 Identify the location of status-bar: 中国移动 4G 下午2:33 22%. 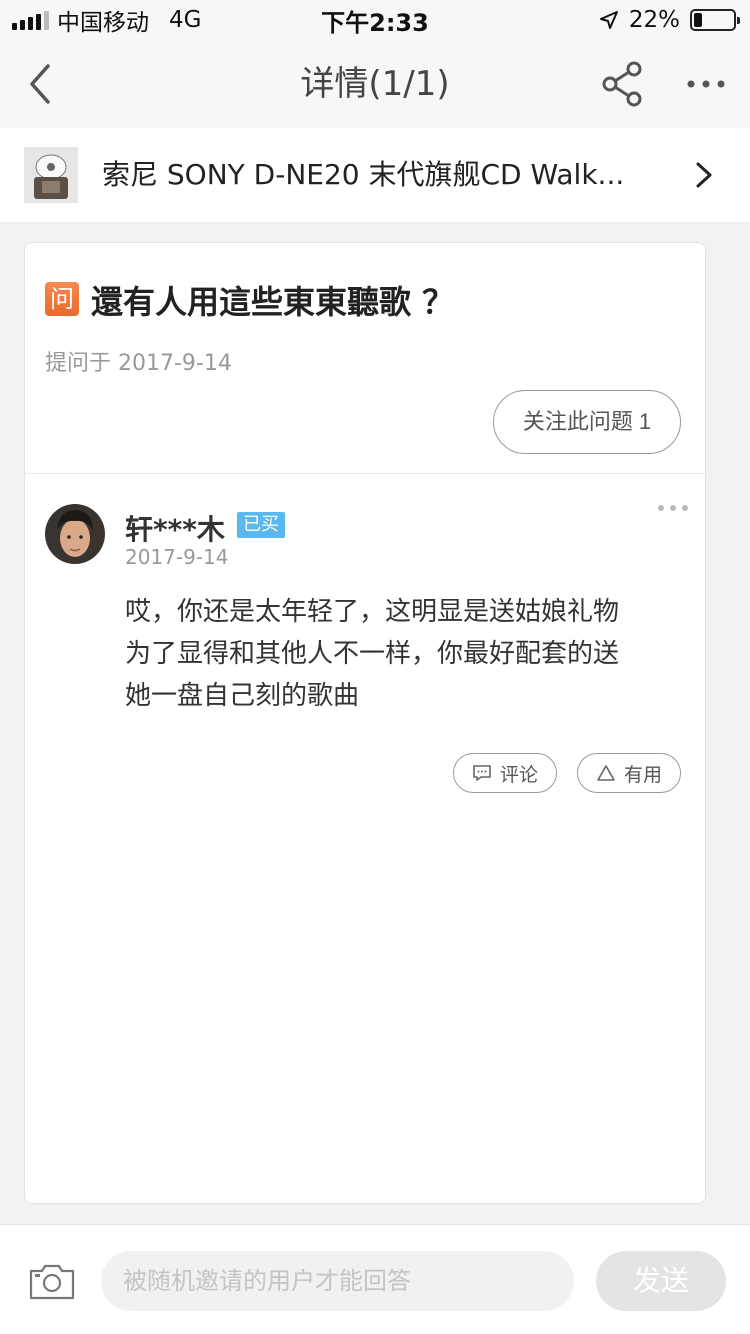
(375, 20).